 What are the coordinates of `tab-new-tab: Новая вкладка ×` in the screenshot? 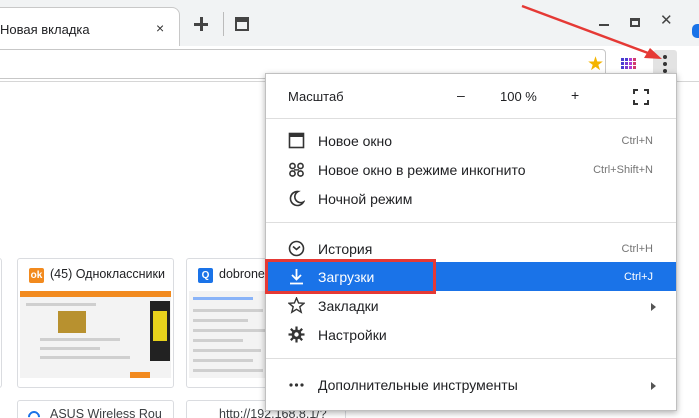 It's located at (90, 27).